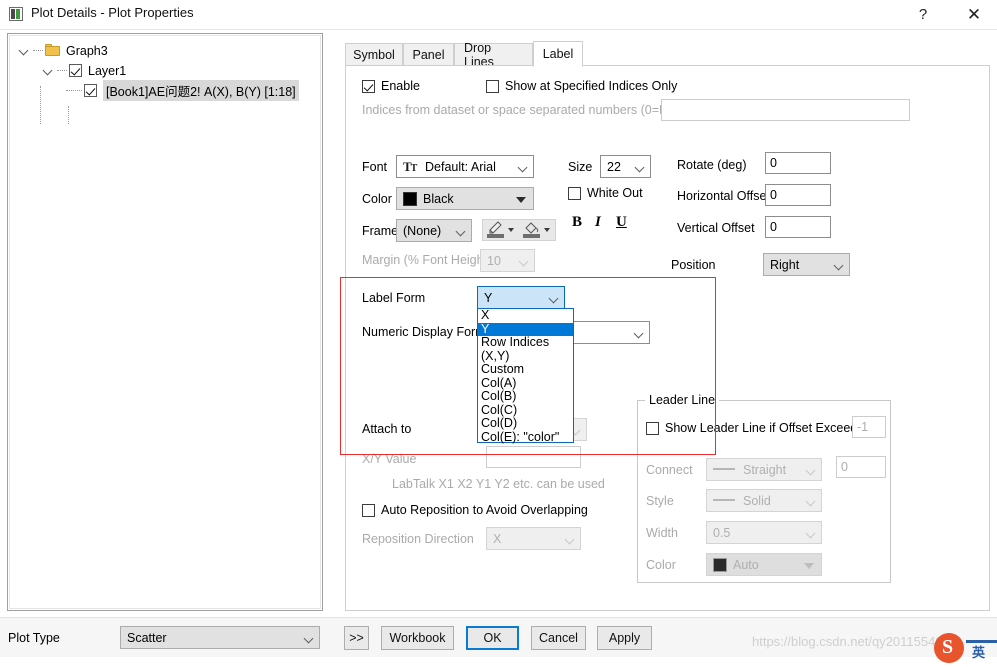  Describe the element at coordinates (417, 638) in the screenshot. I see `workbook-button: Workbook` at that location.